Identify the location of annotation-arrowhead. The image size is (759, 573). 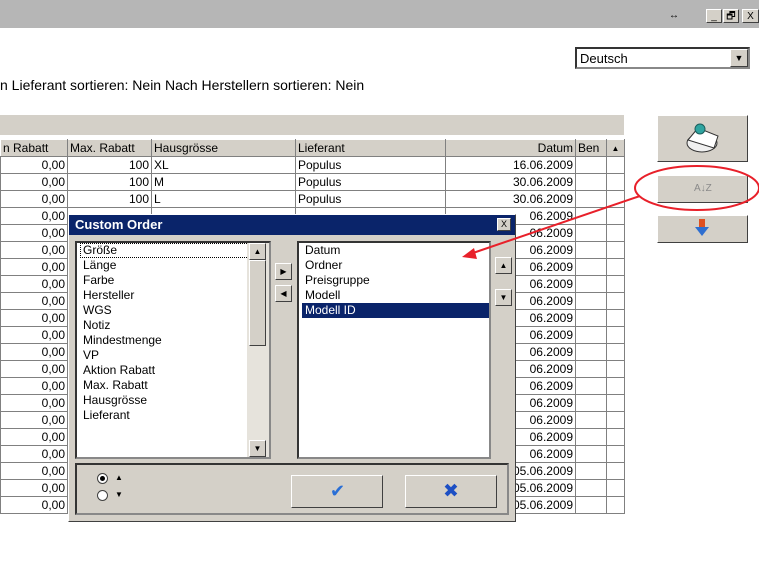
(469, 253).